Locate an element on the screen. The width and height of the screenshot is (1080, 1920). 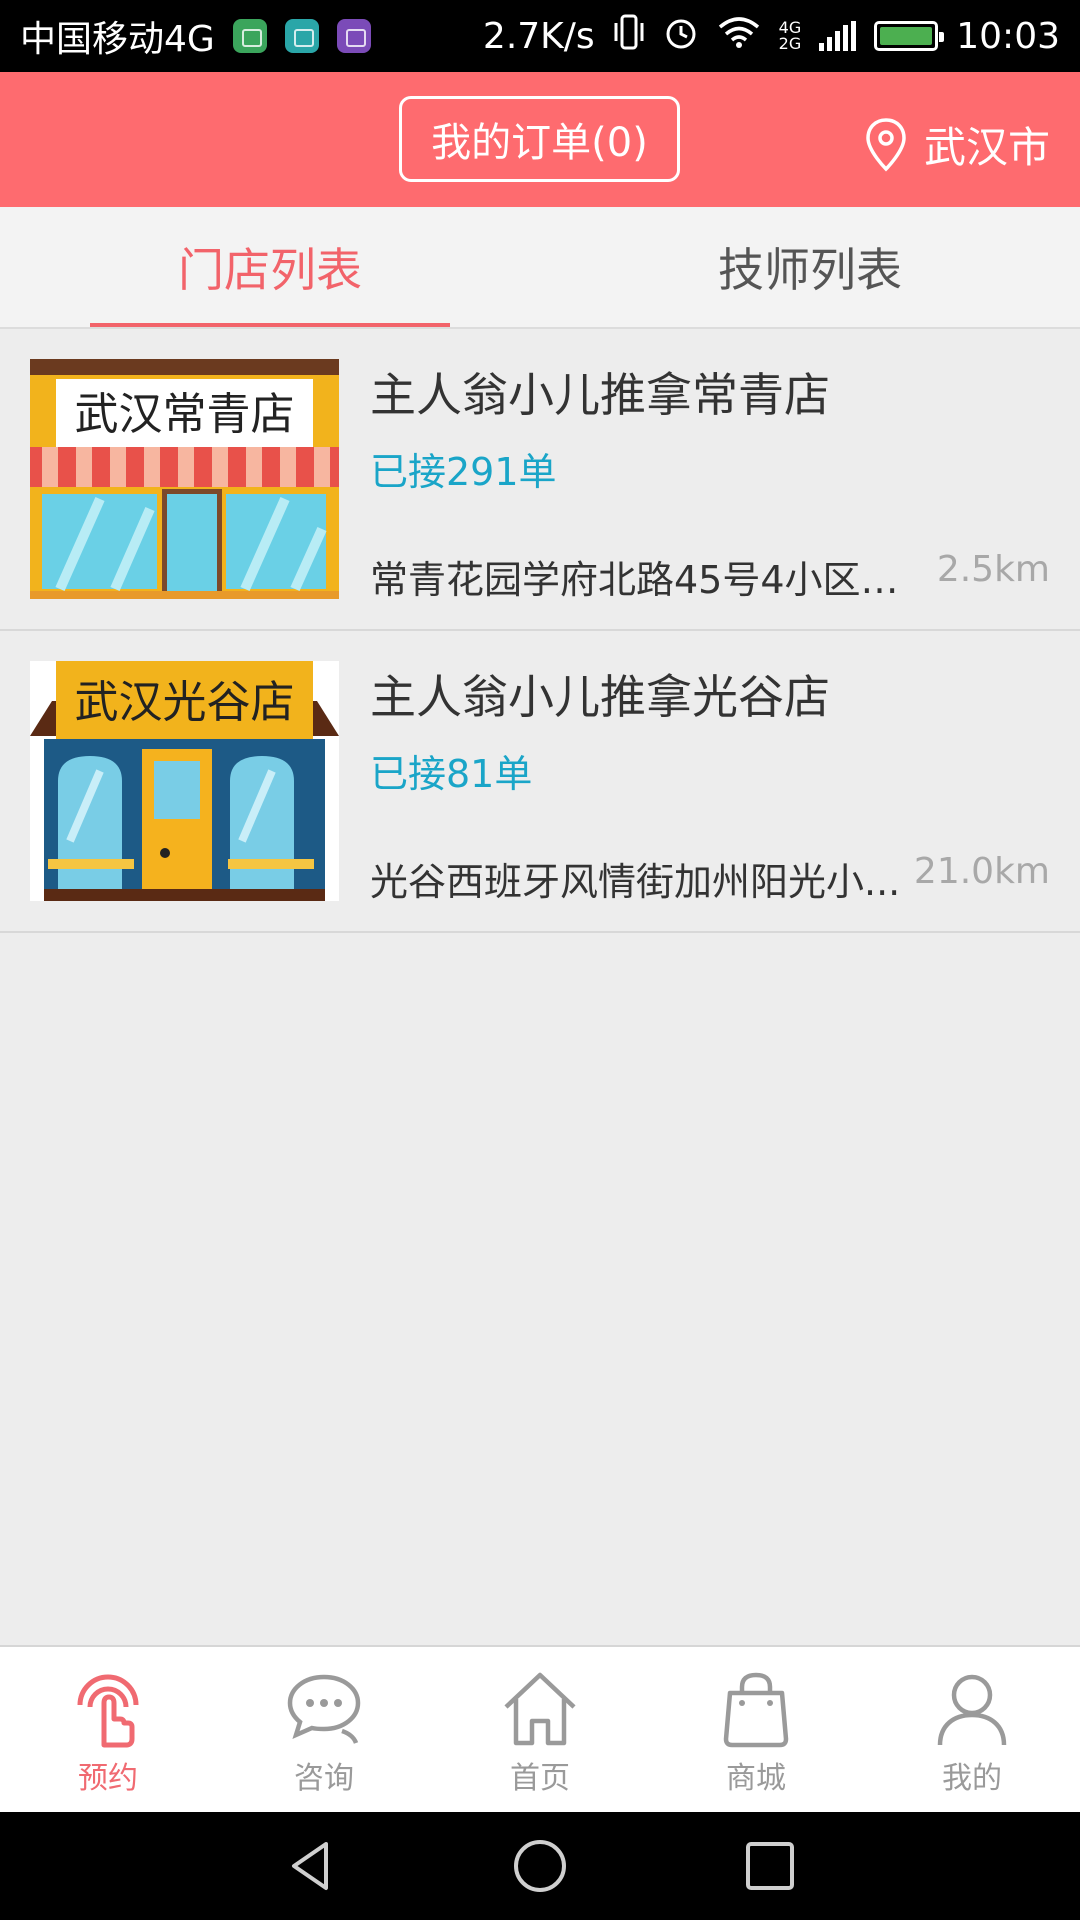
store-distance: 2.5km is located at coordinates (993, 569).